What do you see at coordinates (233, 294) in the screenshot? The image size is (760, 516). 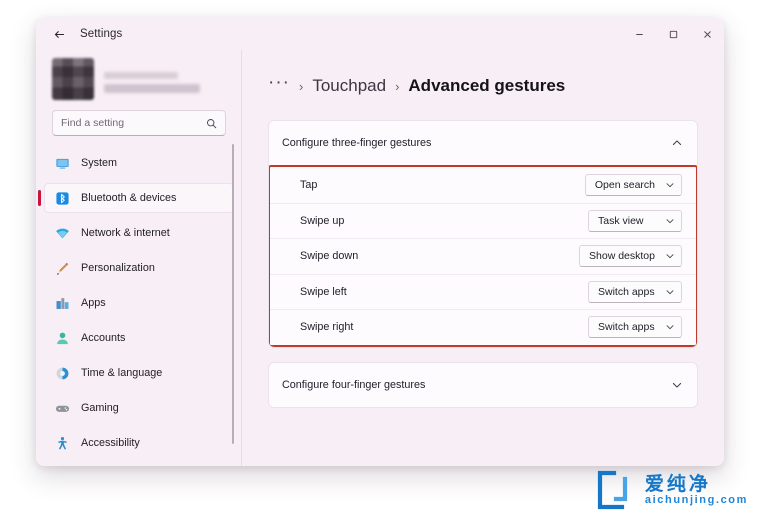 I see `sidebar-scrollbar` at bounding box center [233, 294].